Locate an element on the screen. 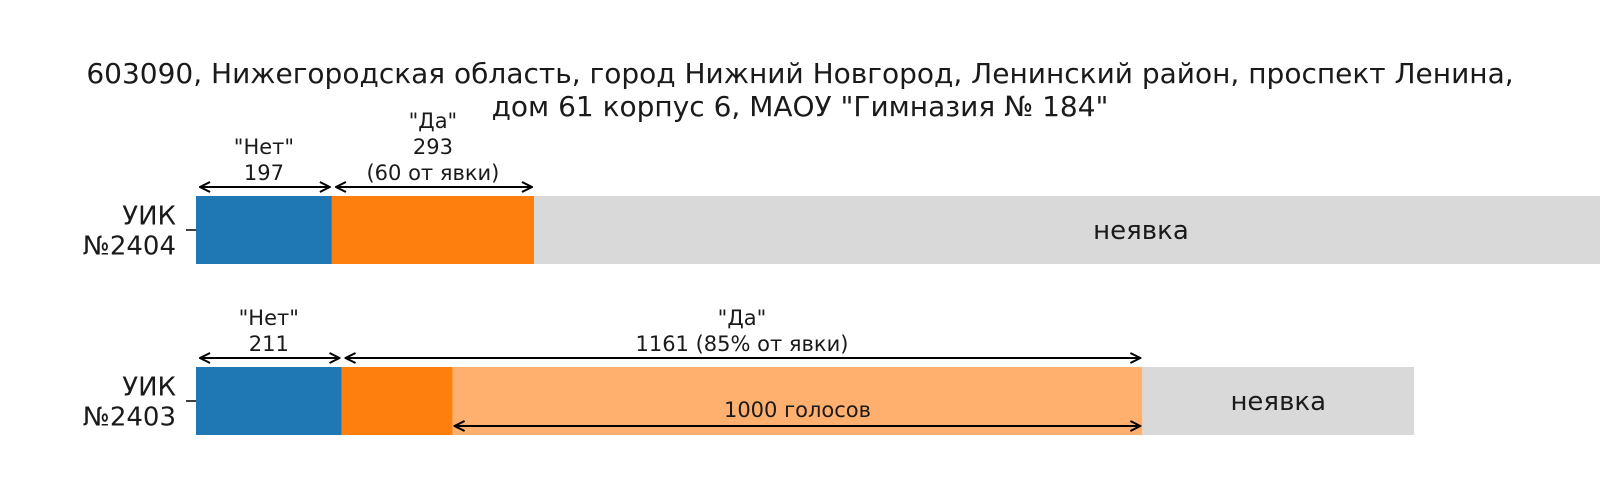  span-label-2-line-2: 1161 (85% от явки) is located at coordinates (741, 344).